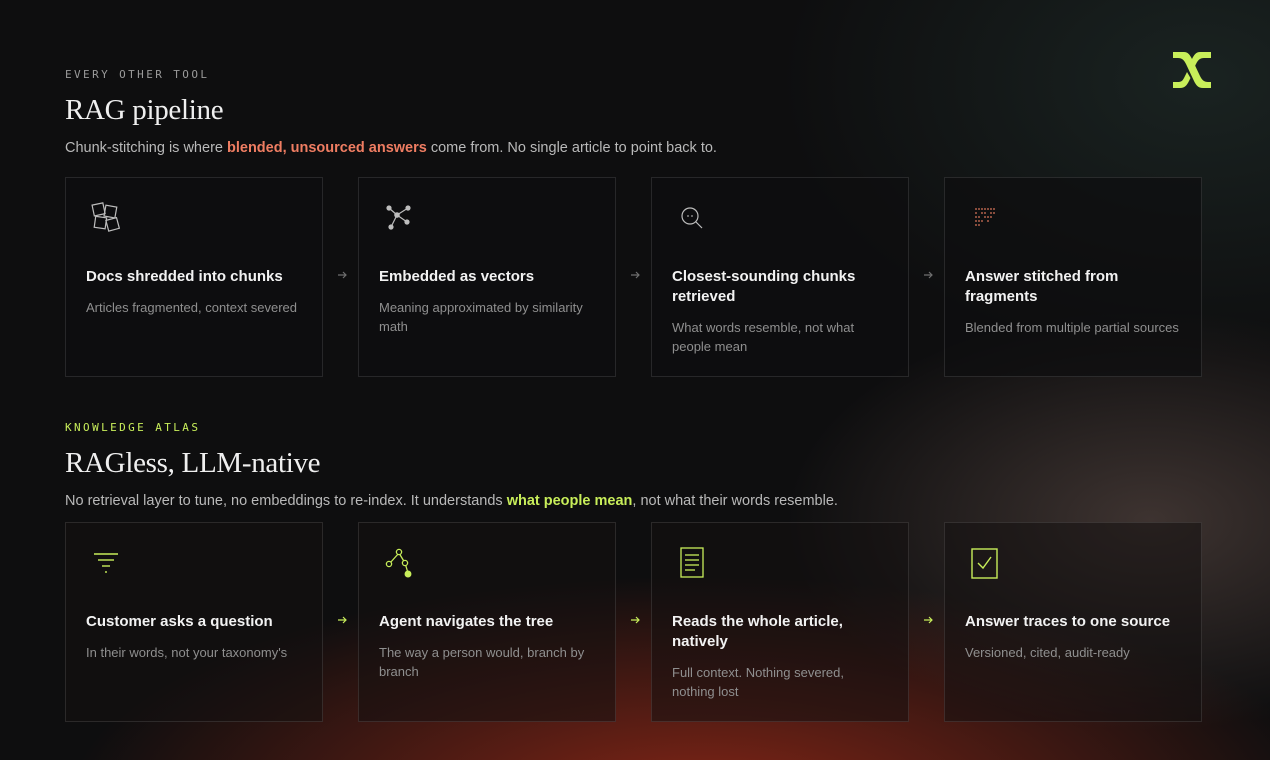  What do you see at coordinates (193, 463) in the screenshot?
I see `section-title: RAGless, LLM-native` at bounding box center [193, 463].